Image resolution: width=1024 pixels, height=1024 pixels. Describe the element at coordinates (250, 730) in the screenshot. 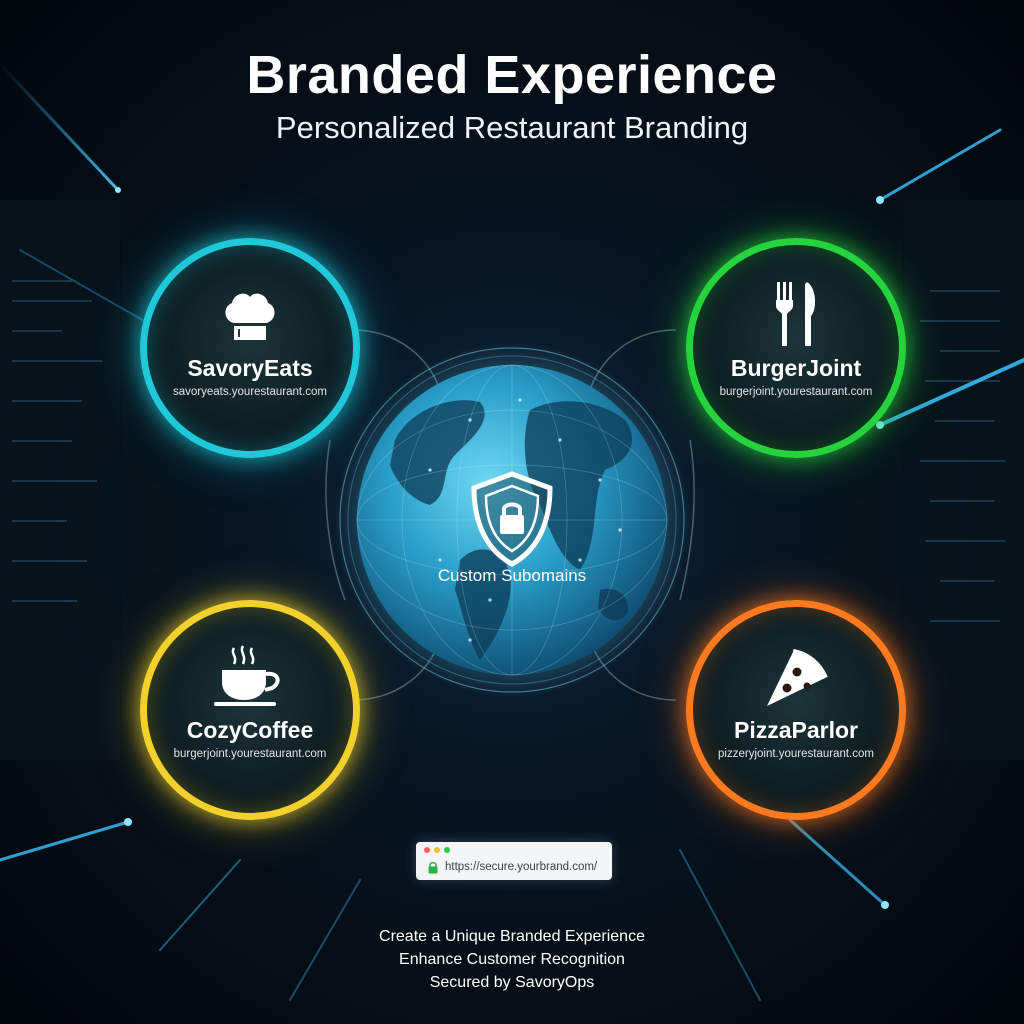

I see `restaurant-name: CozyCoffee` at that location.